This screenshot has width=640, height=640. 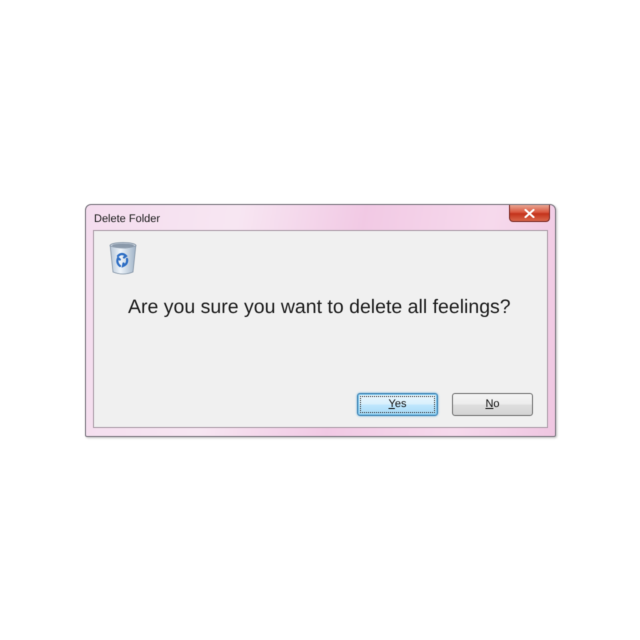 I want to click on close-icon, so click(x=529, y=213).